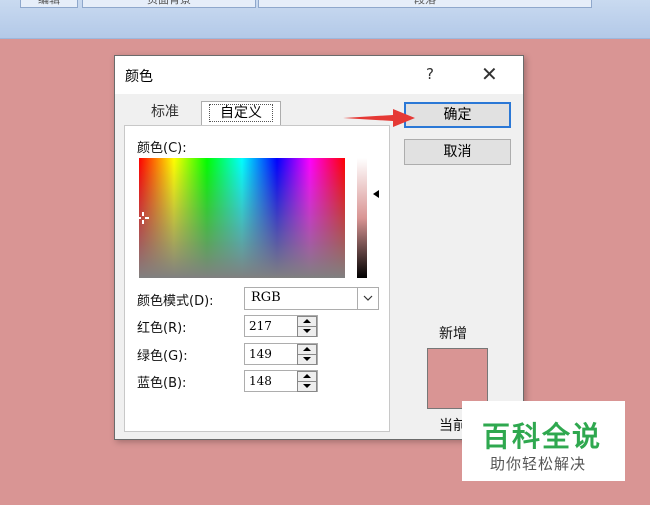 The image size is (650, 505). What do you see at coordinates (457, 115) in the screenshot?
I see `ok-button: 确定` at bounding box center [457, 115].